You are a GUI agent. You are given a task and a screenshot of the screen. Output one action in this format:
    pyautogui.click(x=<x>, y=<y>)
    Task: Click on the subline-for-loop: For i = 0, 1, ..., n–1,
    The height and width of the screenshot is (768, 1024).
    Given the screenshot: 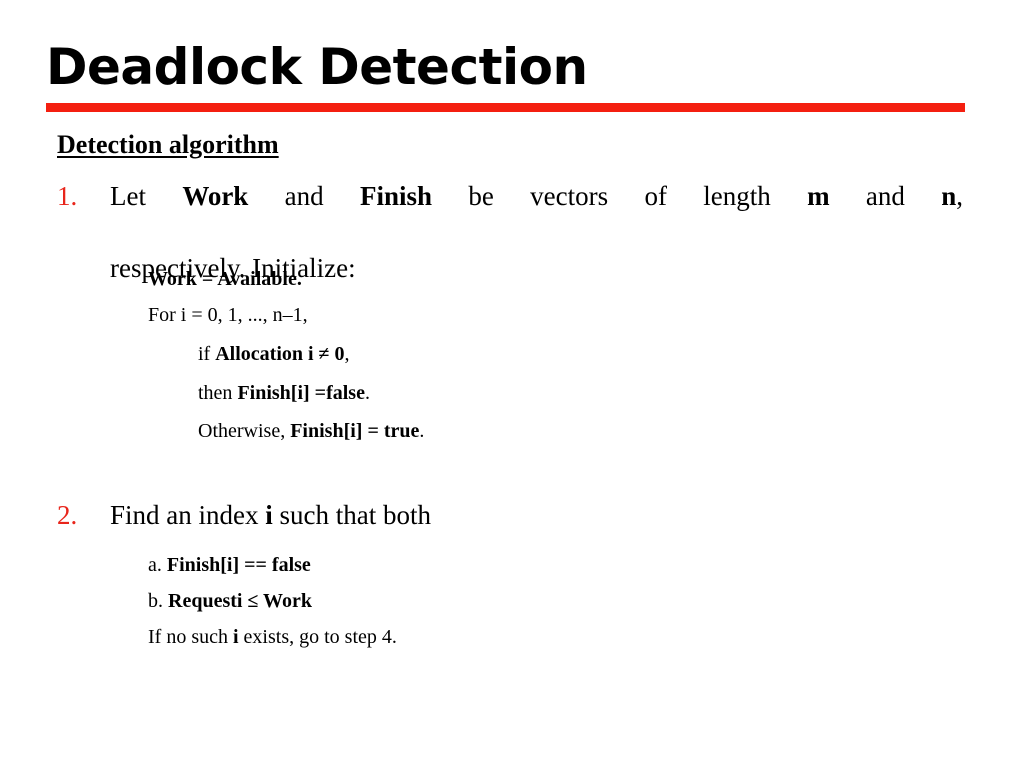 What is the action you would take?
    pyautogui.click(x=228, y=315)
    